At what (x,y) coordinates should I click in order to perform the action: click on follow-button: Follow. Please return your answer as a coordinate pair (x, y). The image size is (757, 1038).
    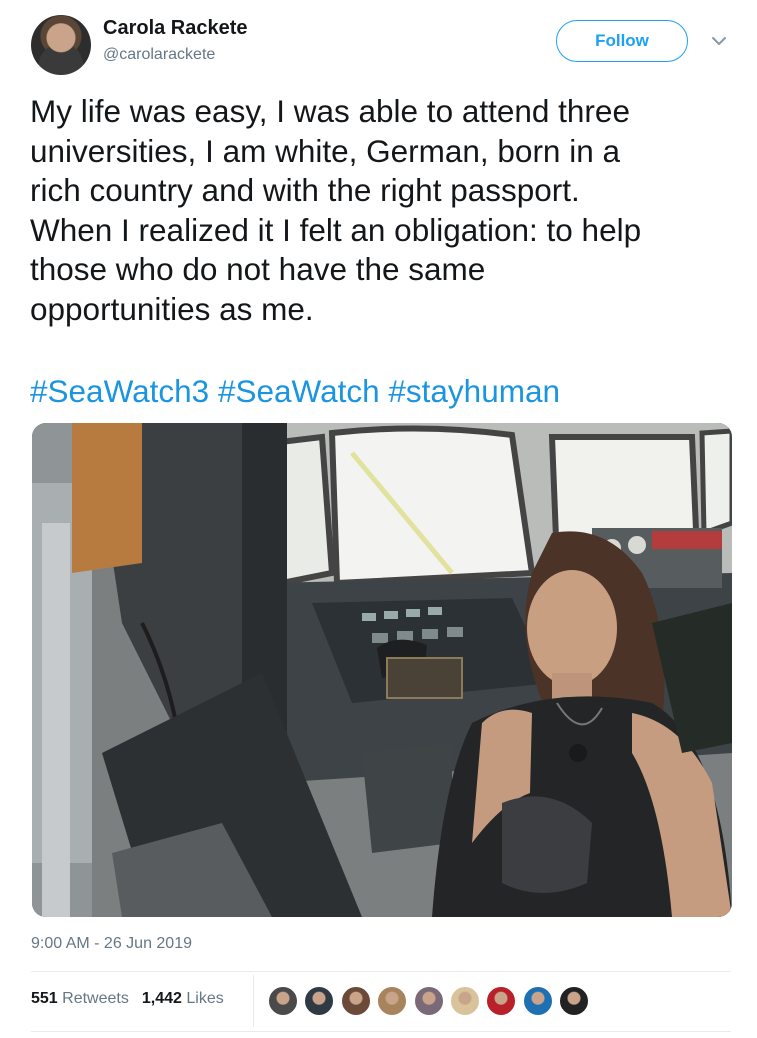
    Looking at the image, I should click on (622, 41).